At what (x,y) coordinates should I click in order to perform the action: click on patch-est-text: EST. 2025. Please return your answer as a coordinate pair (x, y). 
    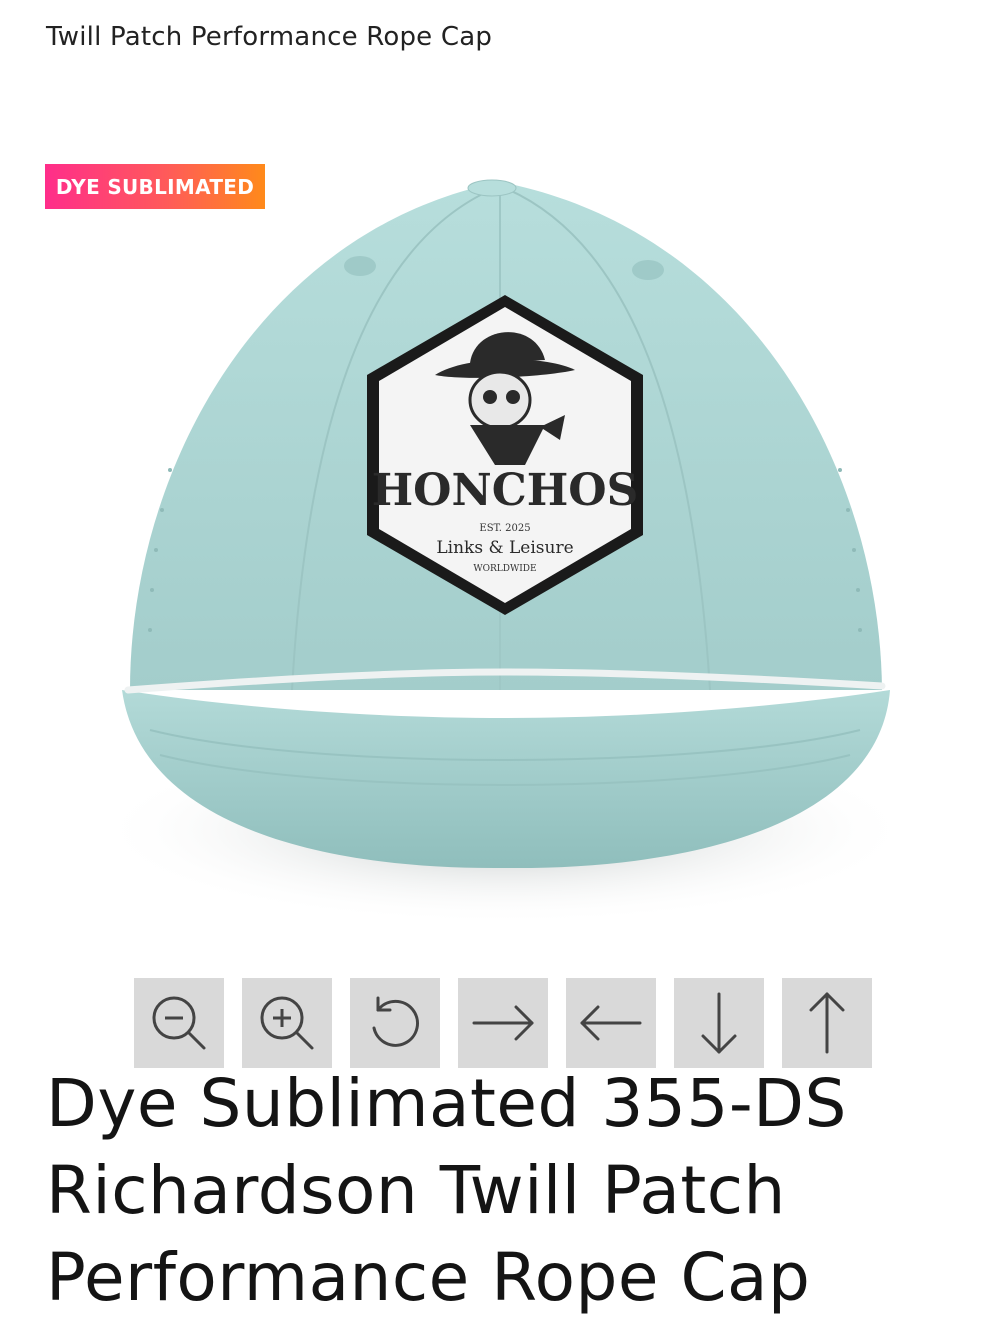
    Looking at the image, I should click on (504, 528).